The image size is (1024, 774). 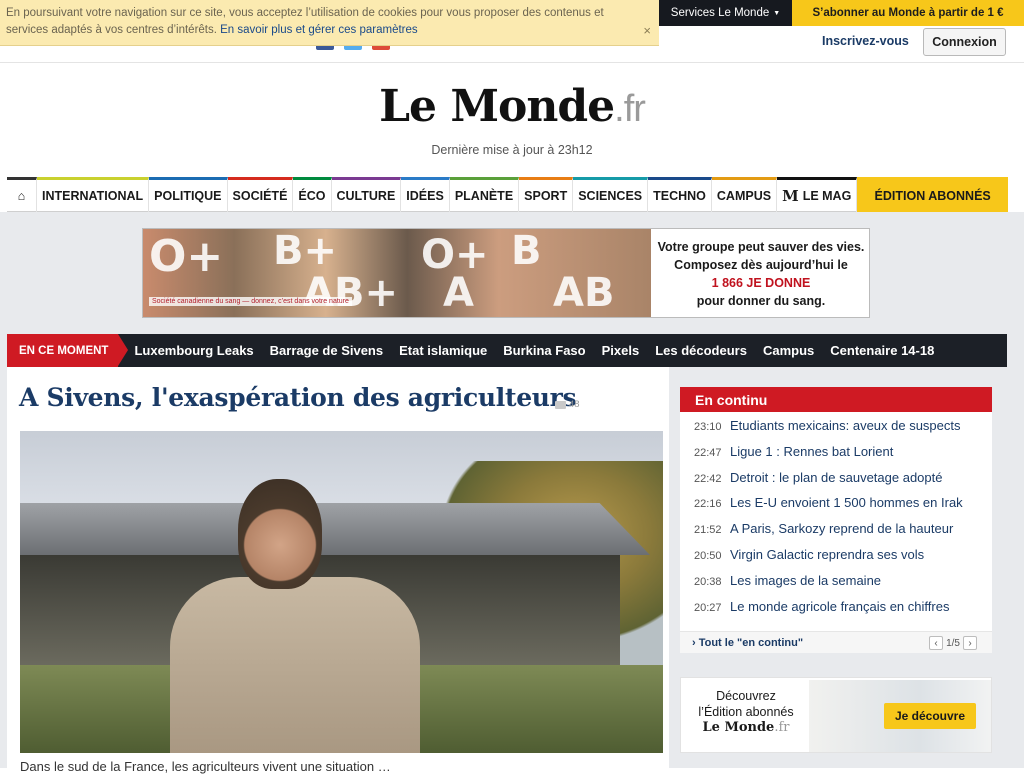 I want to click on blood-type-label: AB, so click(x=584, y=293).